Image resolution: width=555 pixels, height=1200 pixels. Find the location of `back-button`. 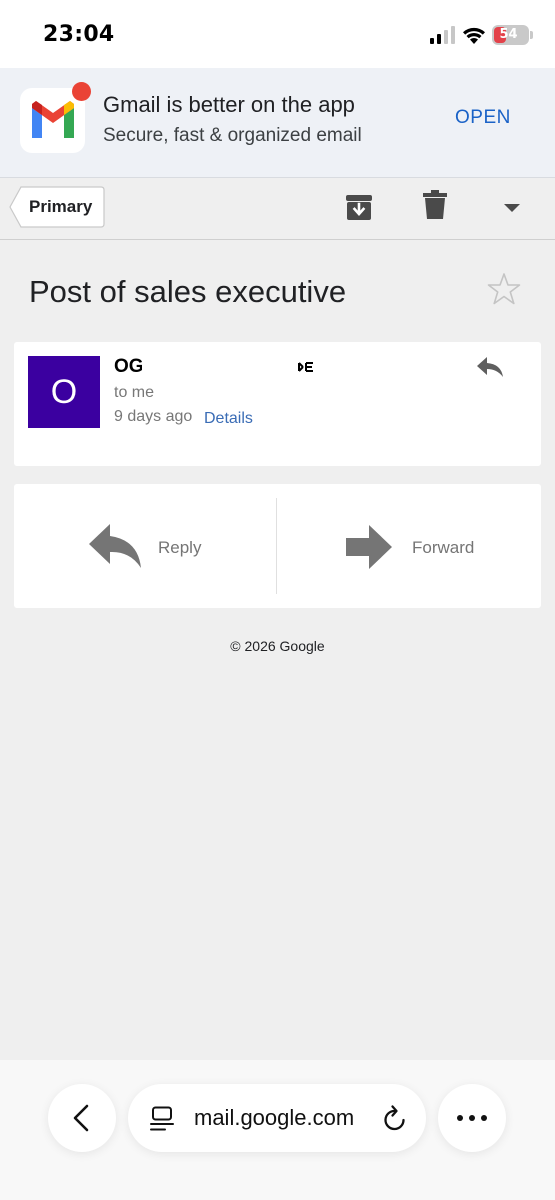

back-button is located at coordinates (82, 1118).